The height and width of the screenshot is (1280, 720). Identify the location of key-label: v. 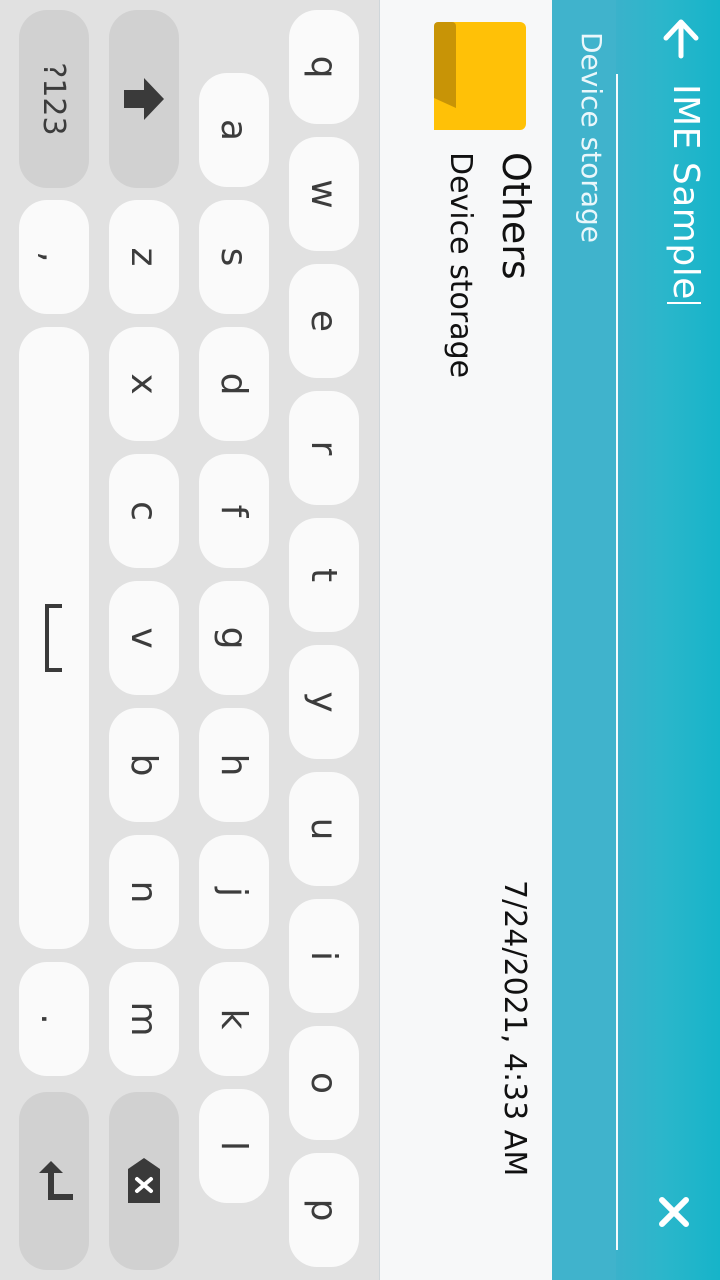
(144, 638).